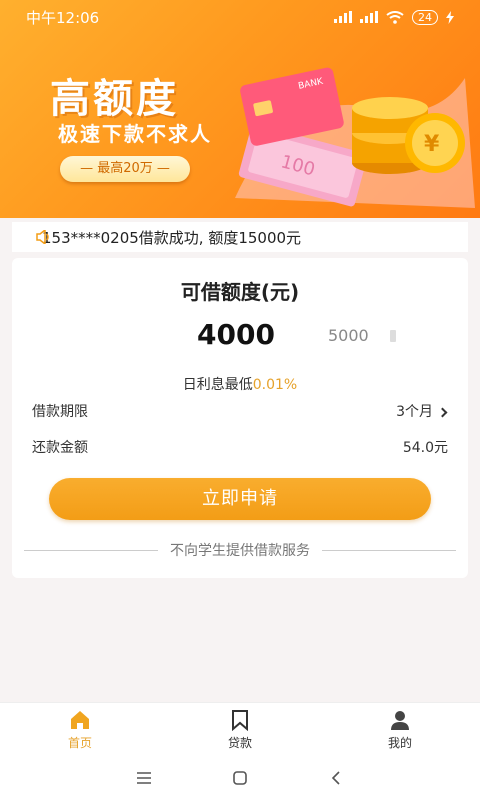 This screenshot has width=480, height=800. What do you see at coordinates (240, 499) in the screenshot?
I see `apply-now-button: 立即申请` at bounding box center [240, 499].